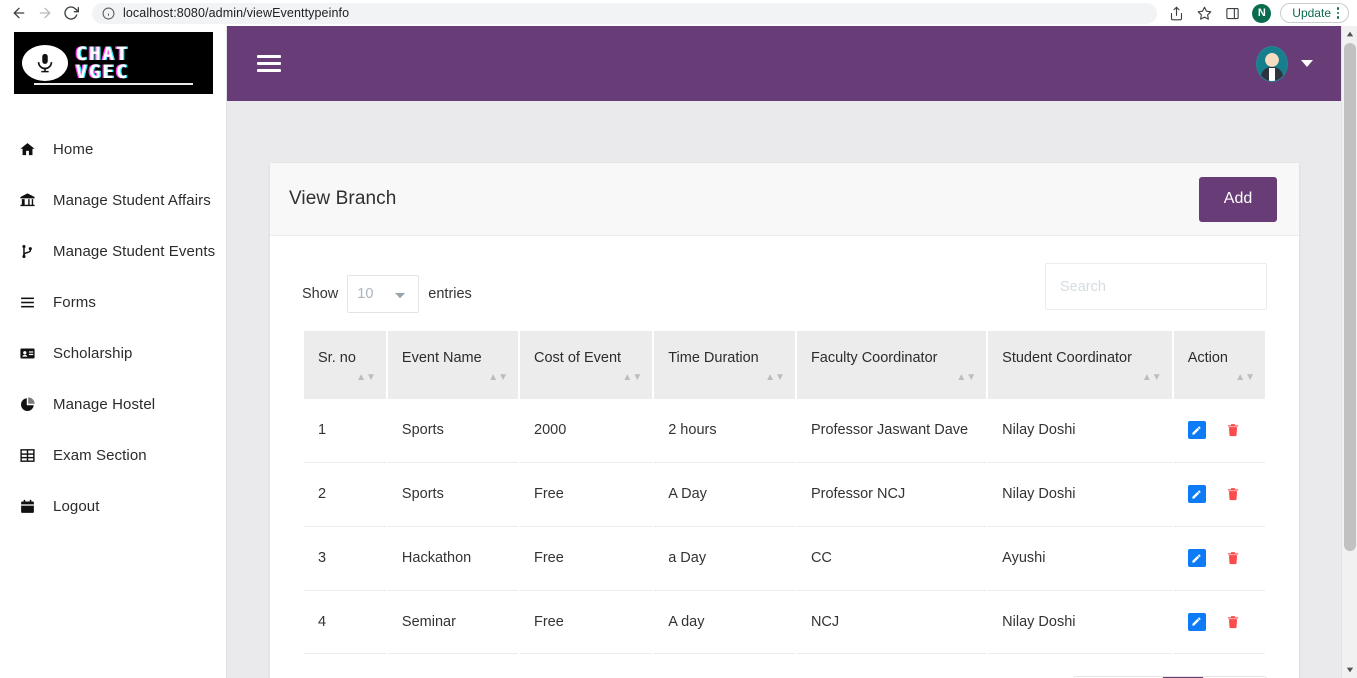 The image size is (1357, 678). I want to click on sidebar-item-label: Logout, so click(76, 506).